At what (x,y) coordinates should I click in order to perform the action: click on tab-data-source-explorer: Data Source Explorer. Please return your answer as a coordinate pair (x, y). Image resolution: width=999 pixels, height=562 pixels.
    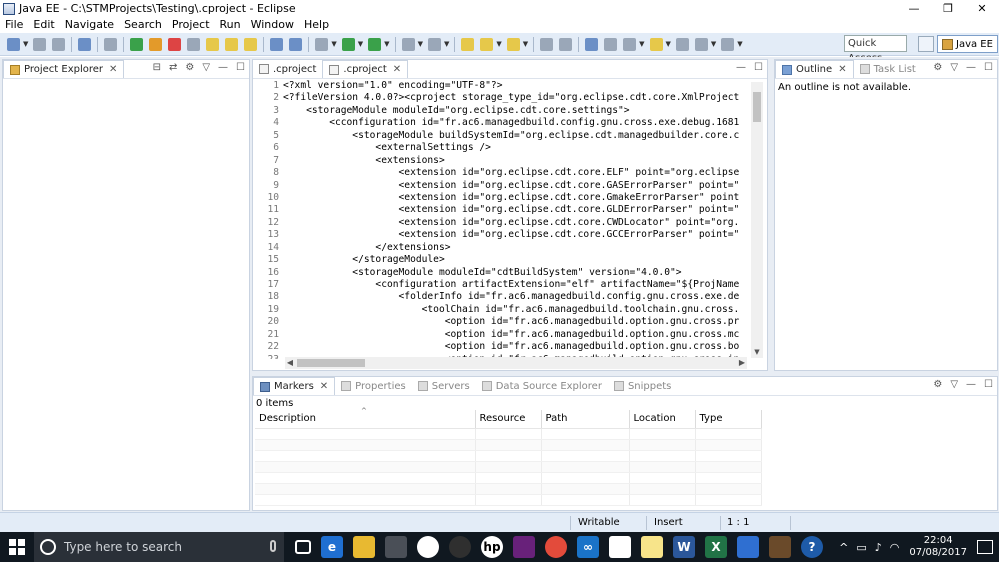
    Looking at the image, I should click on (542, 386).